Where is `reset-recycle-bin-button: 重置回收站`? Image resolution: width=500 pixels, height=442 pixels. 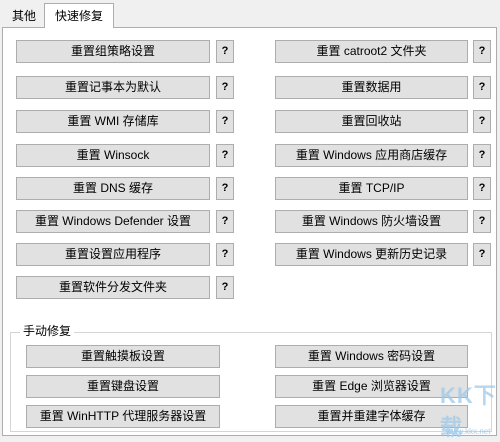 reset-recycle-bin-button: 重置回收站 is located at coordinates (371, 121).